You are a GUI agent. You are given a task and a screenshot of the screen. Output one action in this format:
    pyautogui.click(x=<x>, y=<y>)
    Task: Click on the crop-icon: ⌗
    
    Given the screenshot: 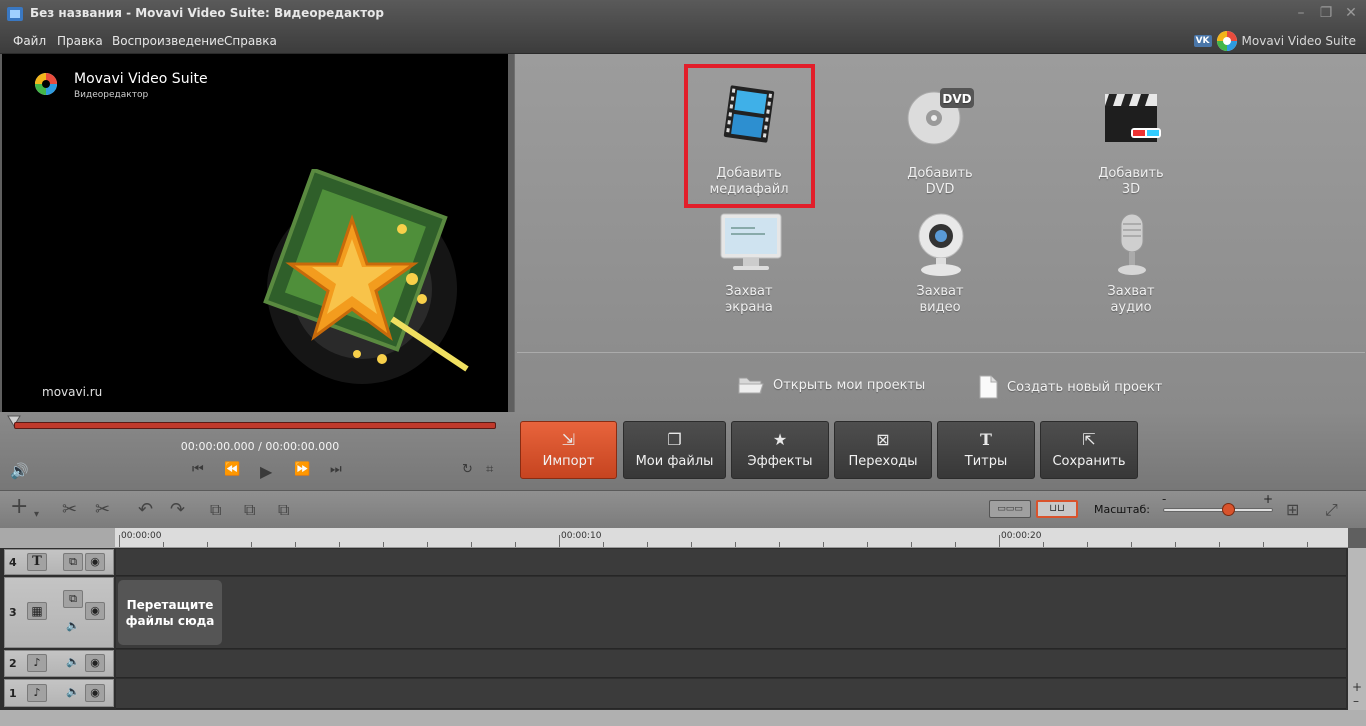 What is the action you would take?
    pyautogui.click(x=489, y=469)
    